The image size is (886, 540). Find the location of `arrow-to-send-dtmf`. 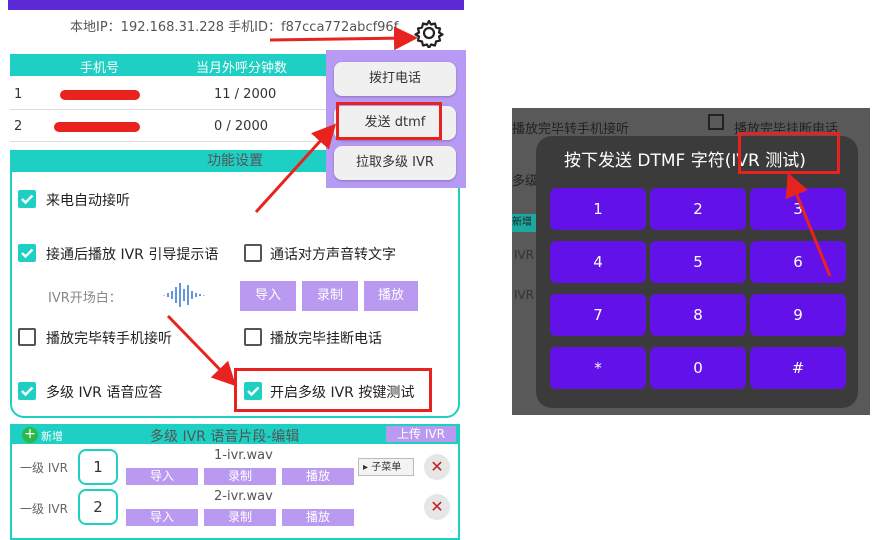

arrow-to-send-dtmf is located at coordinates (295, 168).